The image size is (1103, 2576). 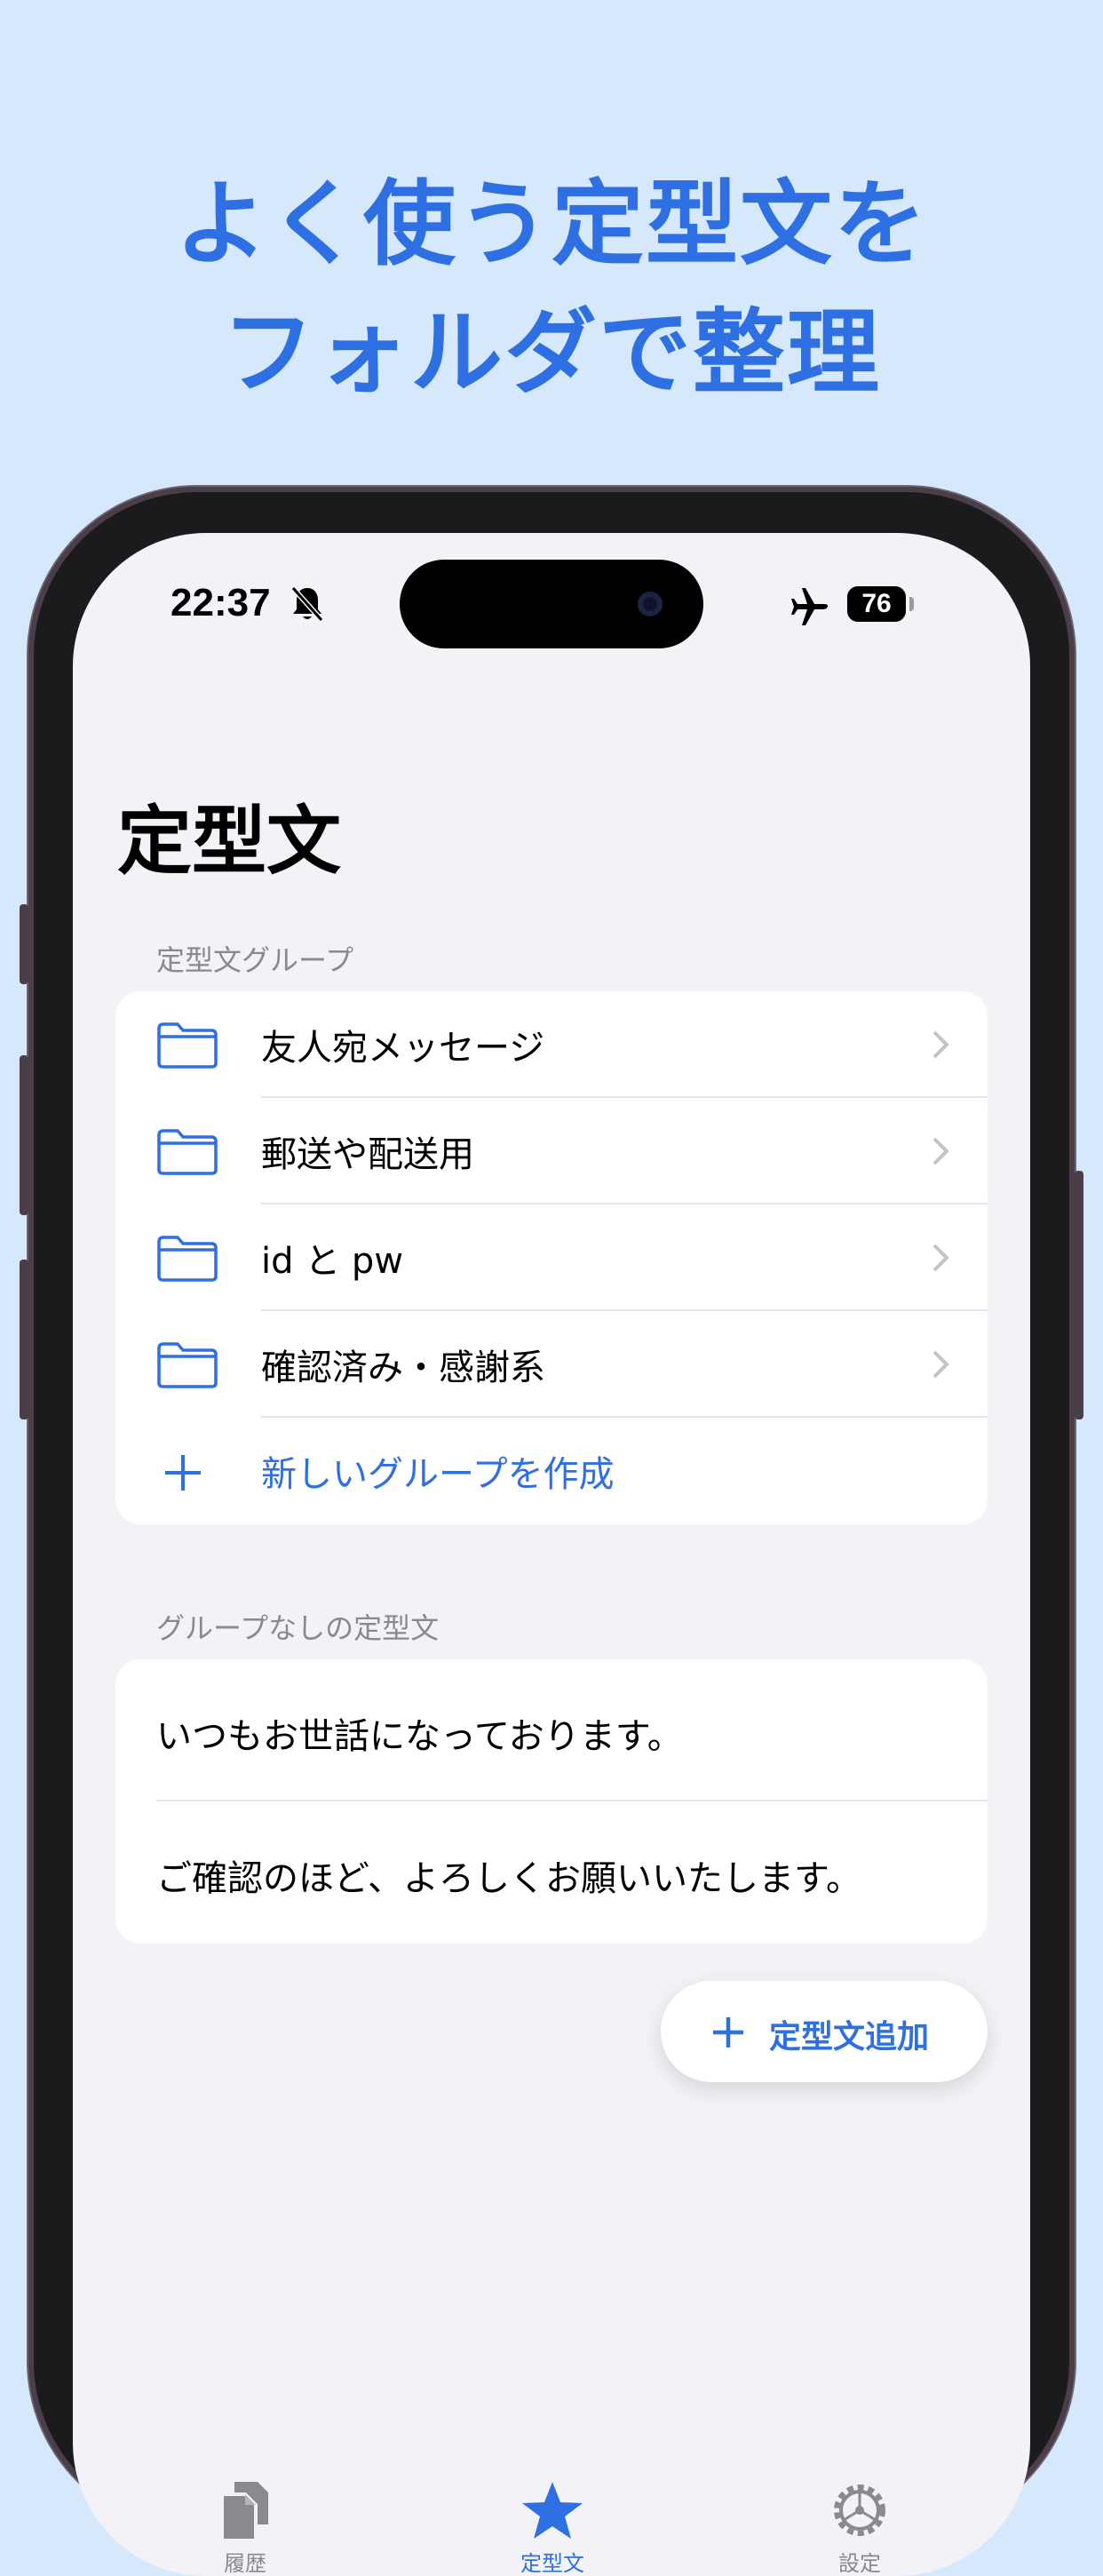 What do you see at coordinates (438, 1474) in the screenshot?
I see `create-group-label: 新しいグループを作成` at bounding box center [438, 1474].